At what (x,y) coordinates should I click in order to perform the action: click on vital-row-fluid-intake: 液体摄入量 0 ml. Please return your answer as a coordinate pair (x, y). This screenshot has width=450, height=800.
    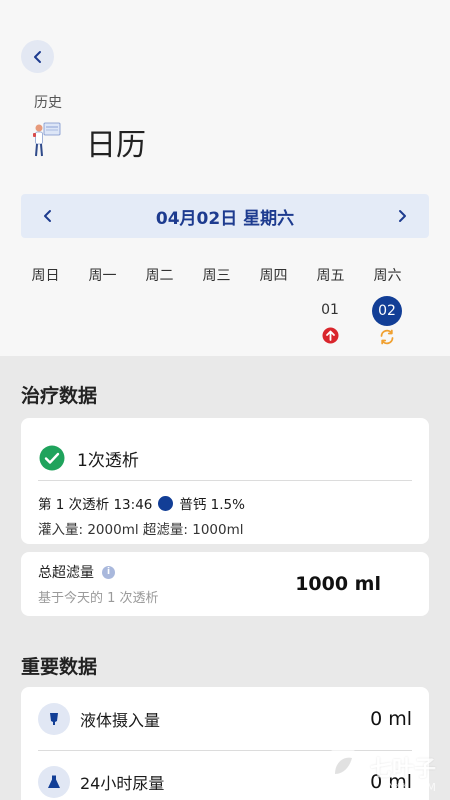
    Looking at the image, I should click on (225, 718).